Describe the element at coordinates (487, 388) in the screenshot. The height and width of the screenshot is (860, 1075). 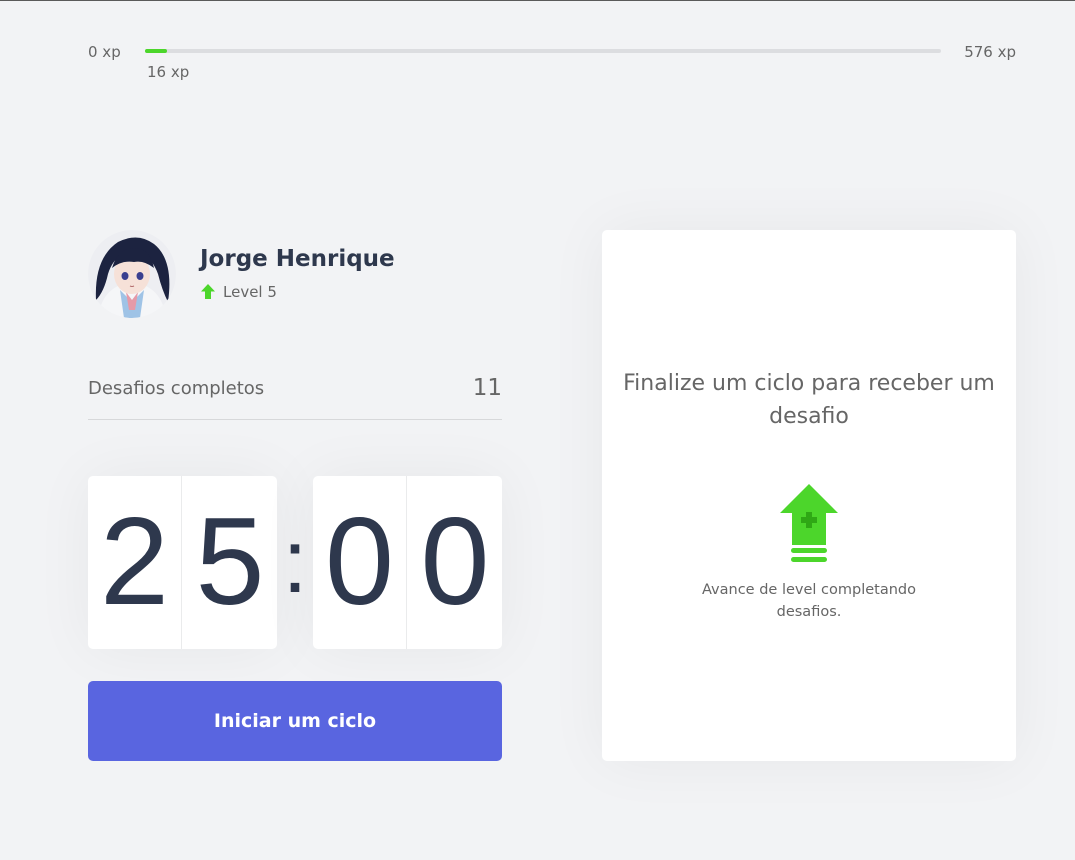
I see `completed-challenges-count: 11` at that location.